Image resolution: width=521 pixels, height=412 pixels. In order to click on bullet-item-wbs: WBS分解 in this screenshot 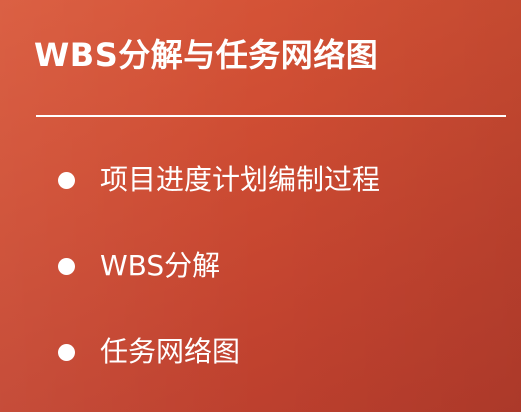, I will do `click(219, 279)`.